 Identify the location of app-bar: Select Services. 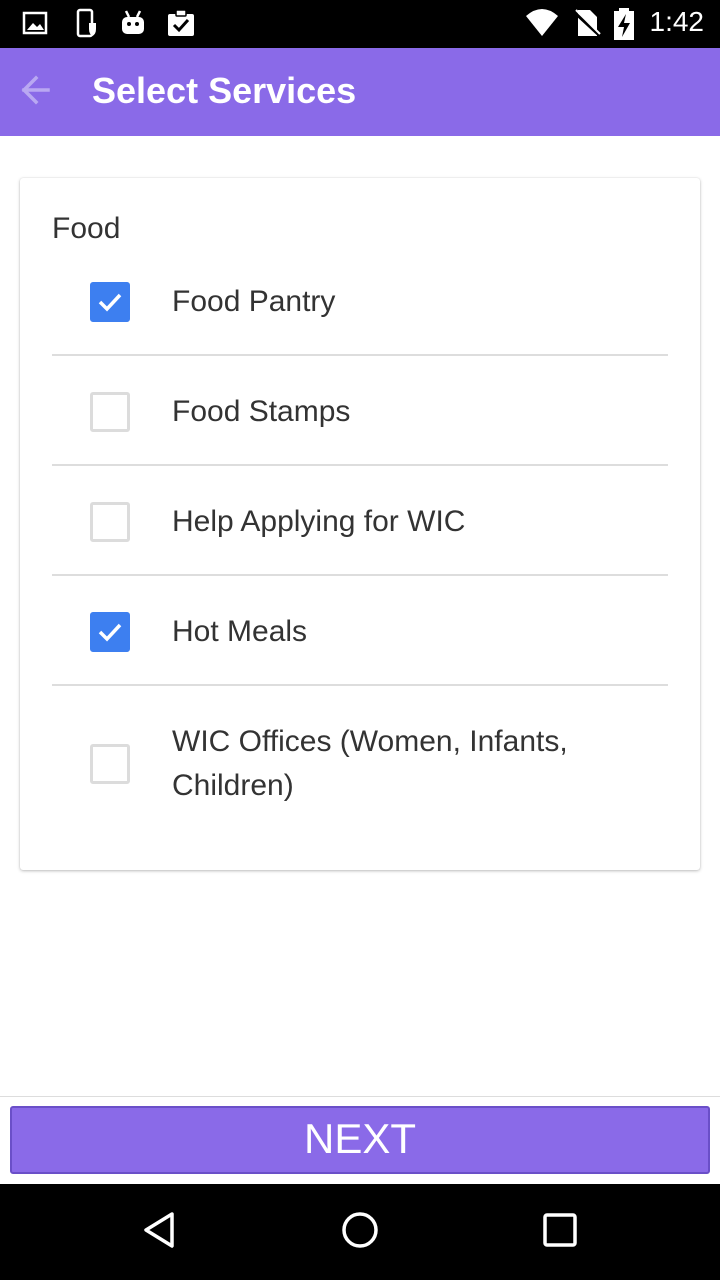
(360, 92).